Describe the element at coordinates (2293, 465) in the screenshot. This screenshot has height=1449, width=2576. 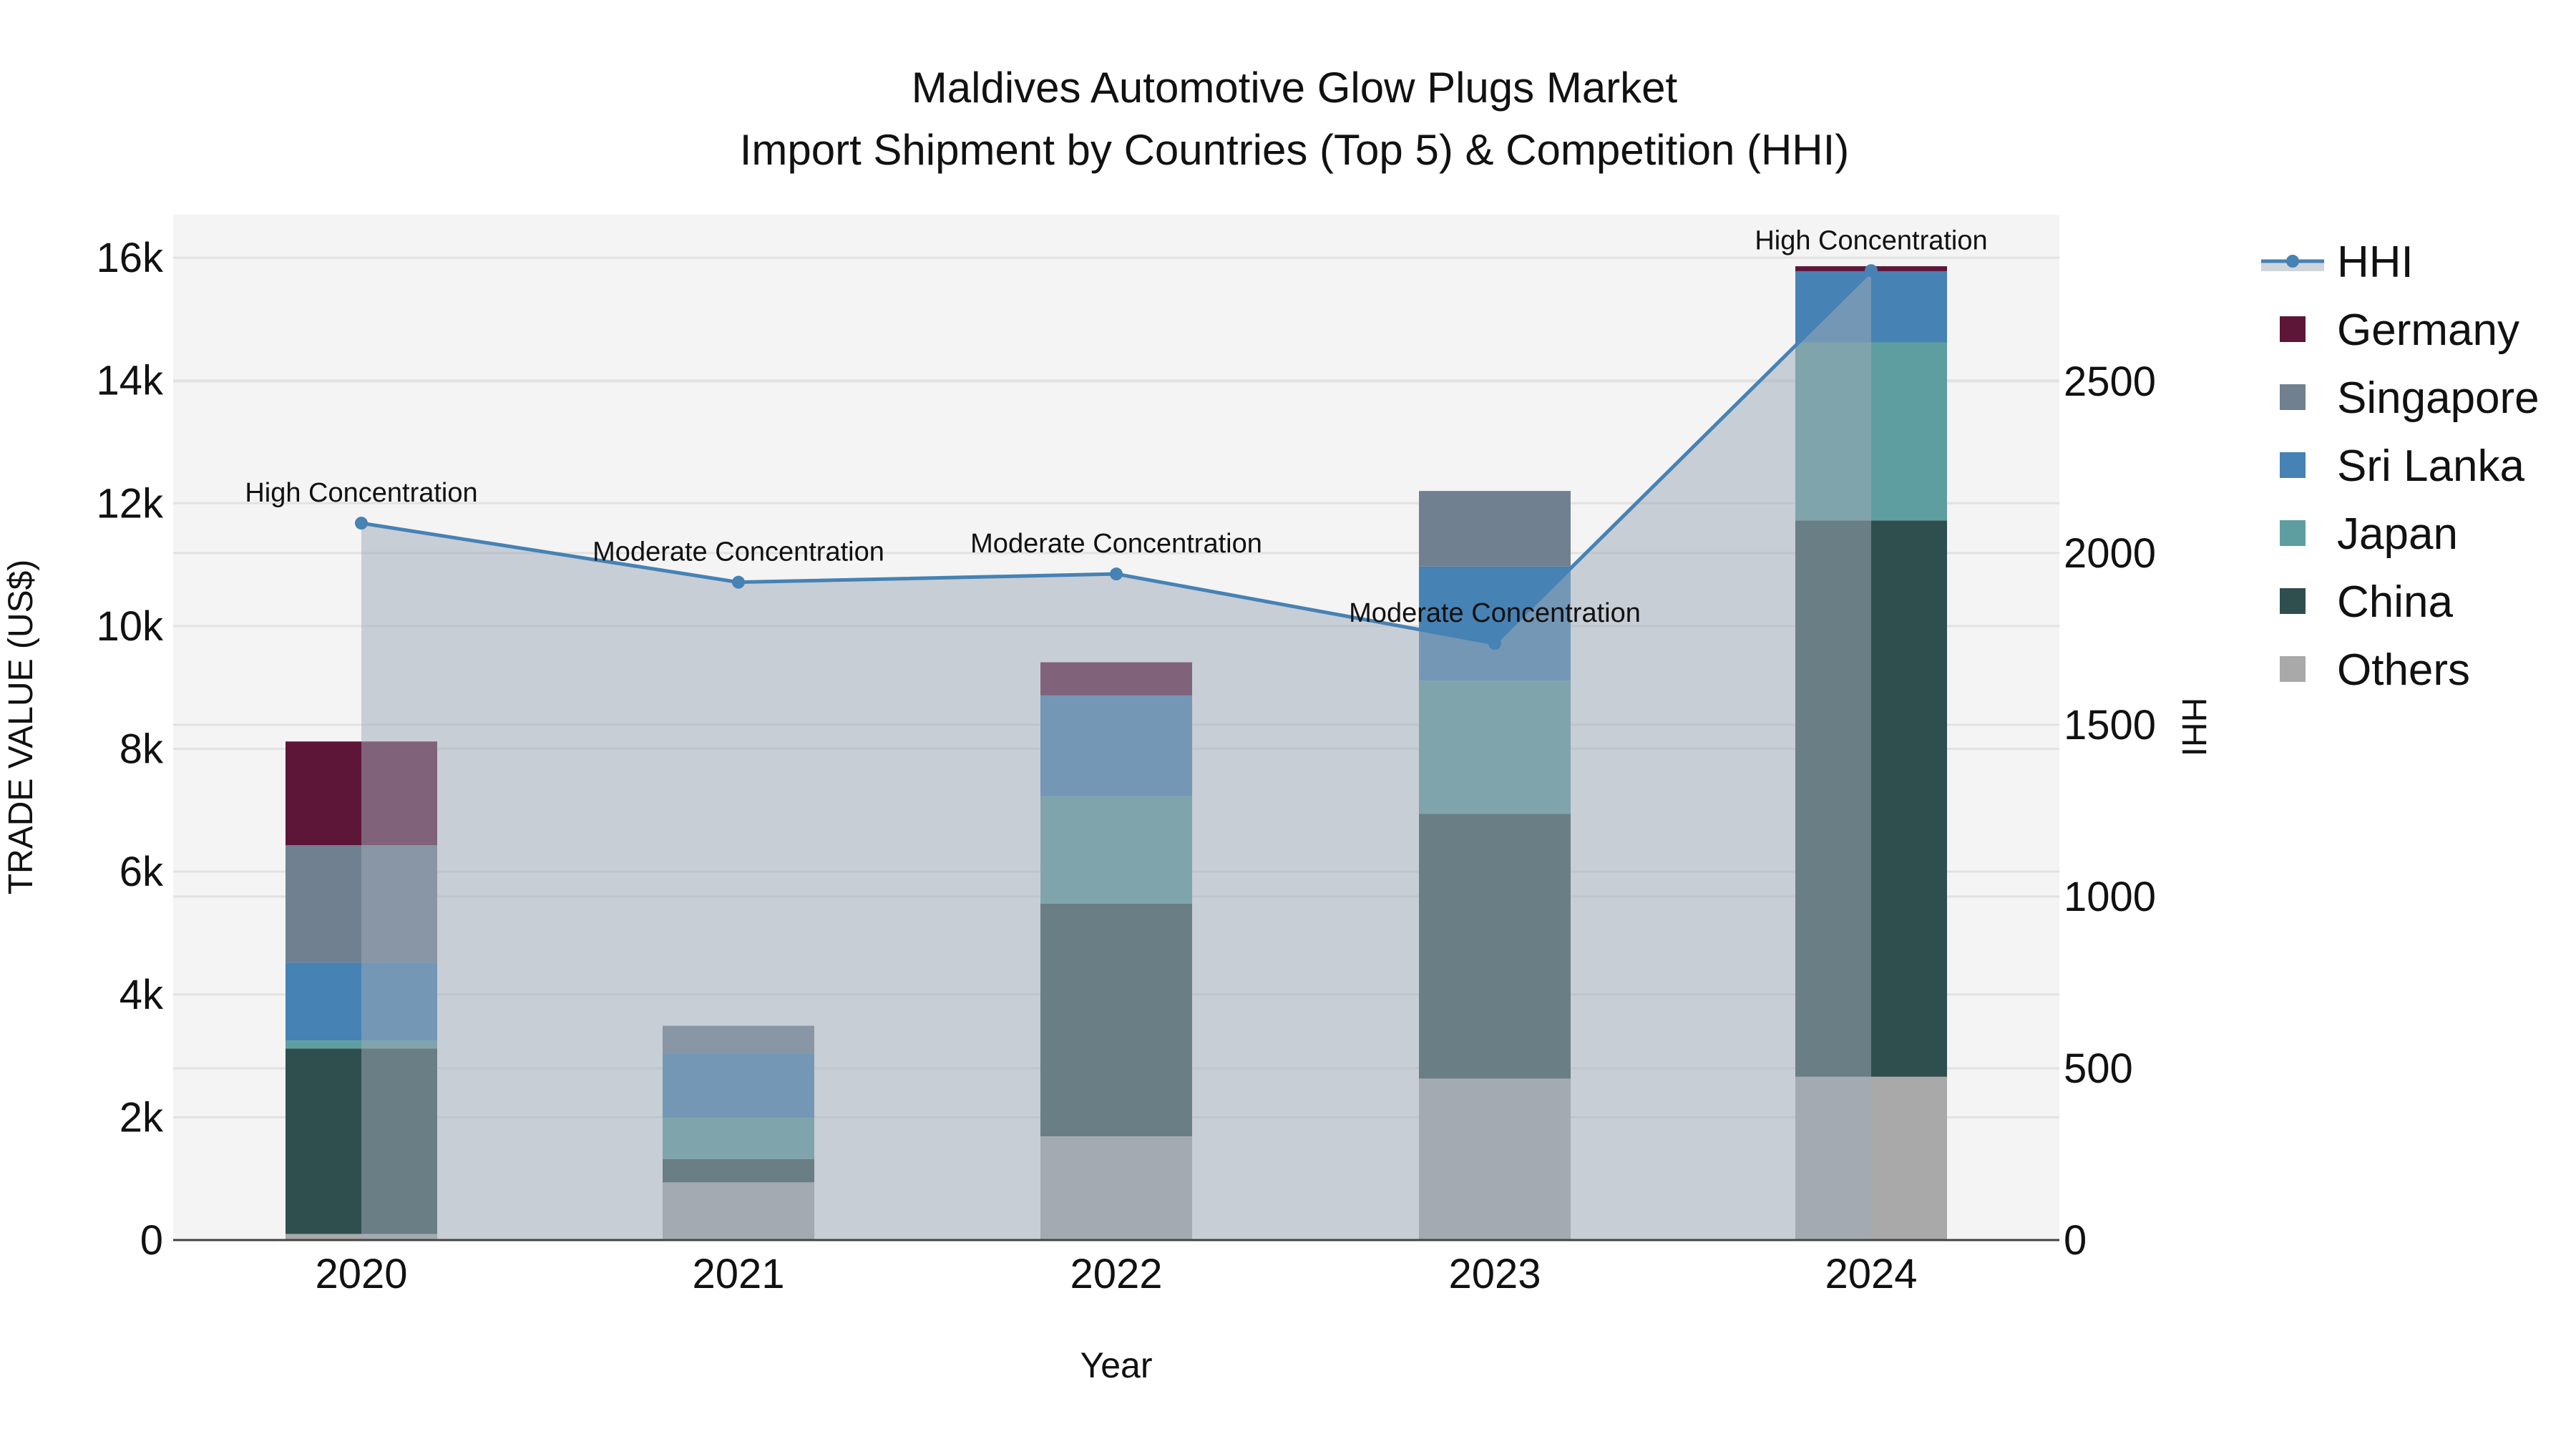
I see `legend-swatch-sri-lanka` at that location.